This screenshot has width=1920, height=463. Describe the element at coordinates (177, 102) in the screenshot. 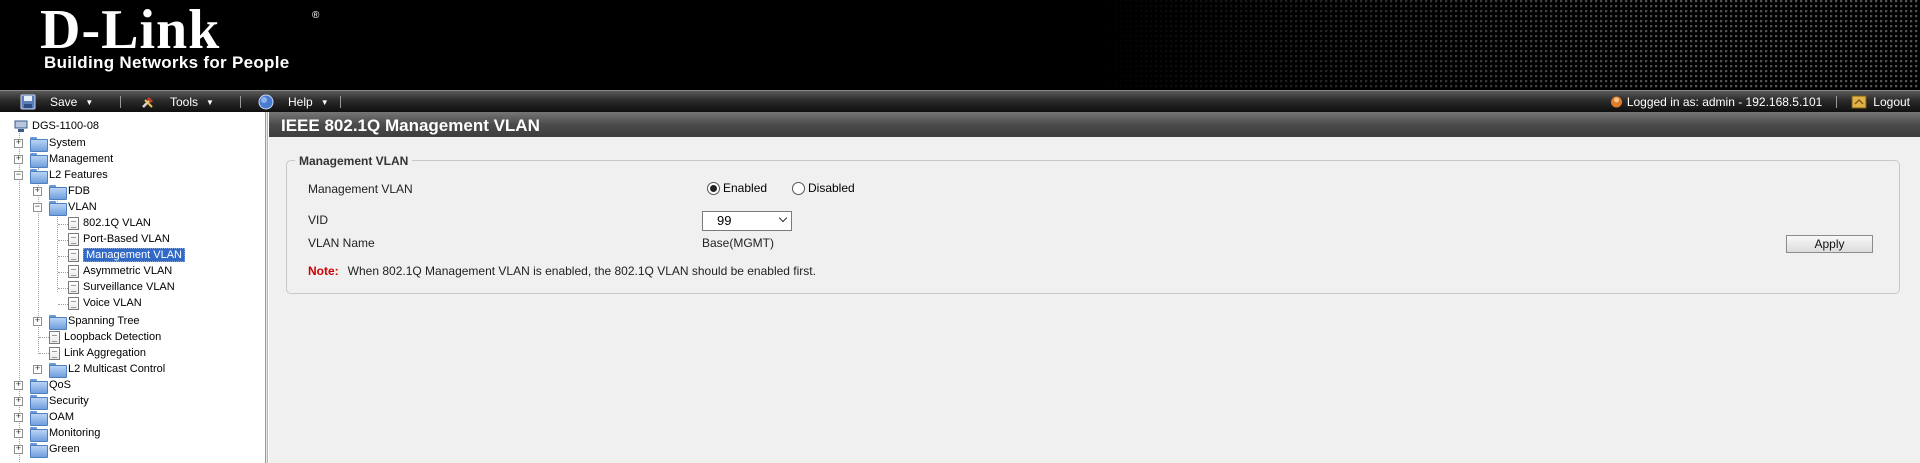

I see `tools-menu: Tools ▼` at that location.